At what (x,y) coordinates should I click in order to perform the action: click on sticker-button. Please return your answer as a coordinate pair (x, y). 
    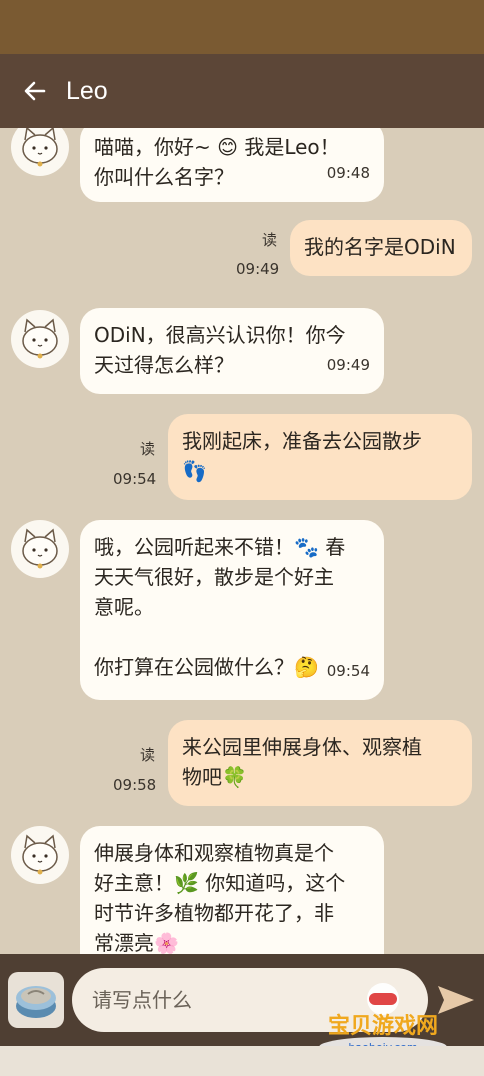
    Looking at the image, I should click on (36, 1000).